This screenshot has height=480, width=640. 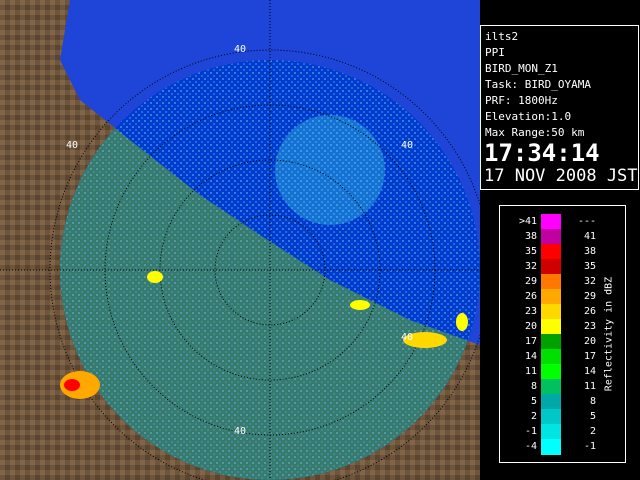 I want to click on legend-lower-bound: 32, so click(x=530, y=266).